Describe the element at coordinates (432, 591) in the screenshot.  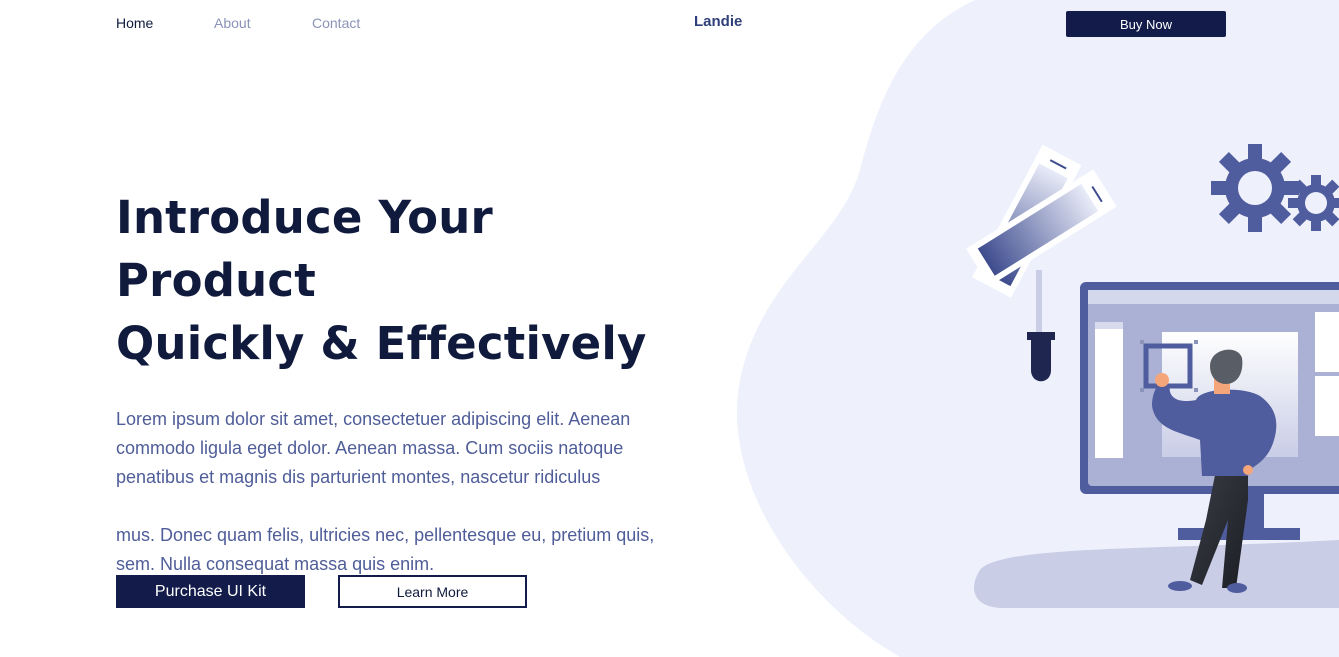
I see `learn-more-button: Learn More` at that location.